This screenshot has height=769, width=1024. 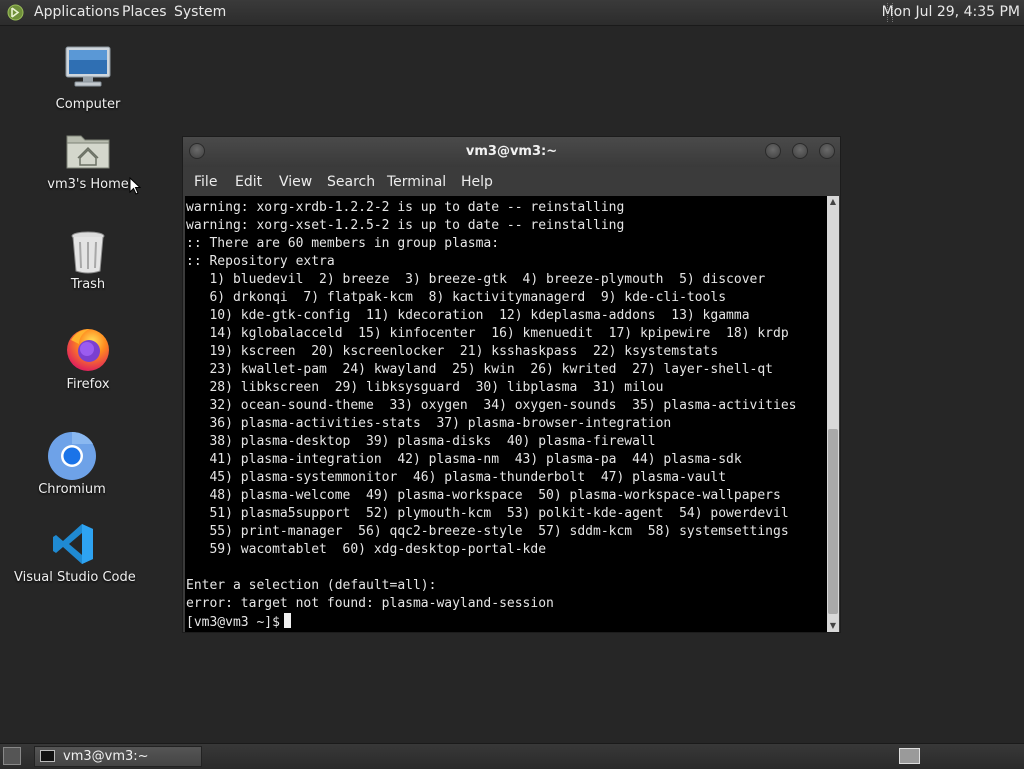 What do you see at coordinates (106, 756) in the screenshot?
I see `taskbar-label: vm3@vm3:~` at bounding box center [106, 756].